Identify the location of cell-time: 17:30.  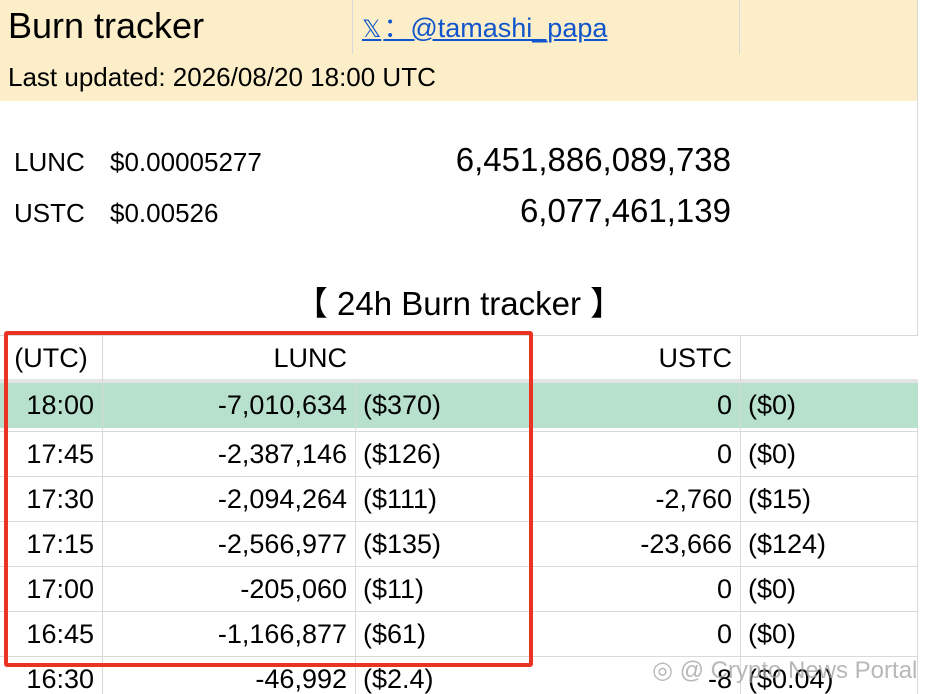
(60, 499).